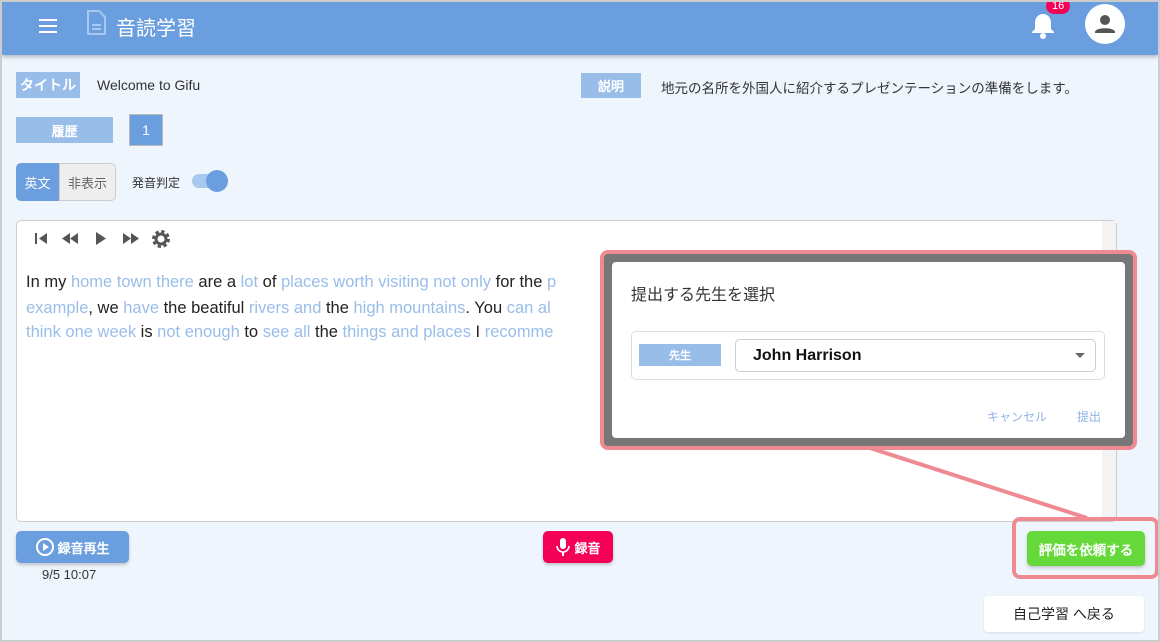  What do you see at coordinates (1058, 8) in the screenshot?
I see `notification-badge: 16` at bounding box center [1058, 8].